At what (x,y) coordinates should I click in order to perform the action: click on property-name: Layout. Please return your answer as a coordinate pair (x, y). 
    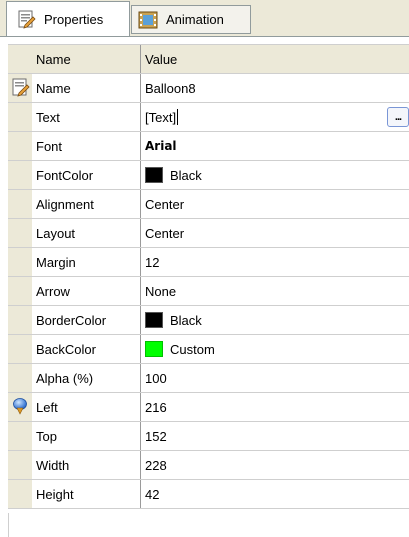
    Looking at the image, I should click on (56, 233).